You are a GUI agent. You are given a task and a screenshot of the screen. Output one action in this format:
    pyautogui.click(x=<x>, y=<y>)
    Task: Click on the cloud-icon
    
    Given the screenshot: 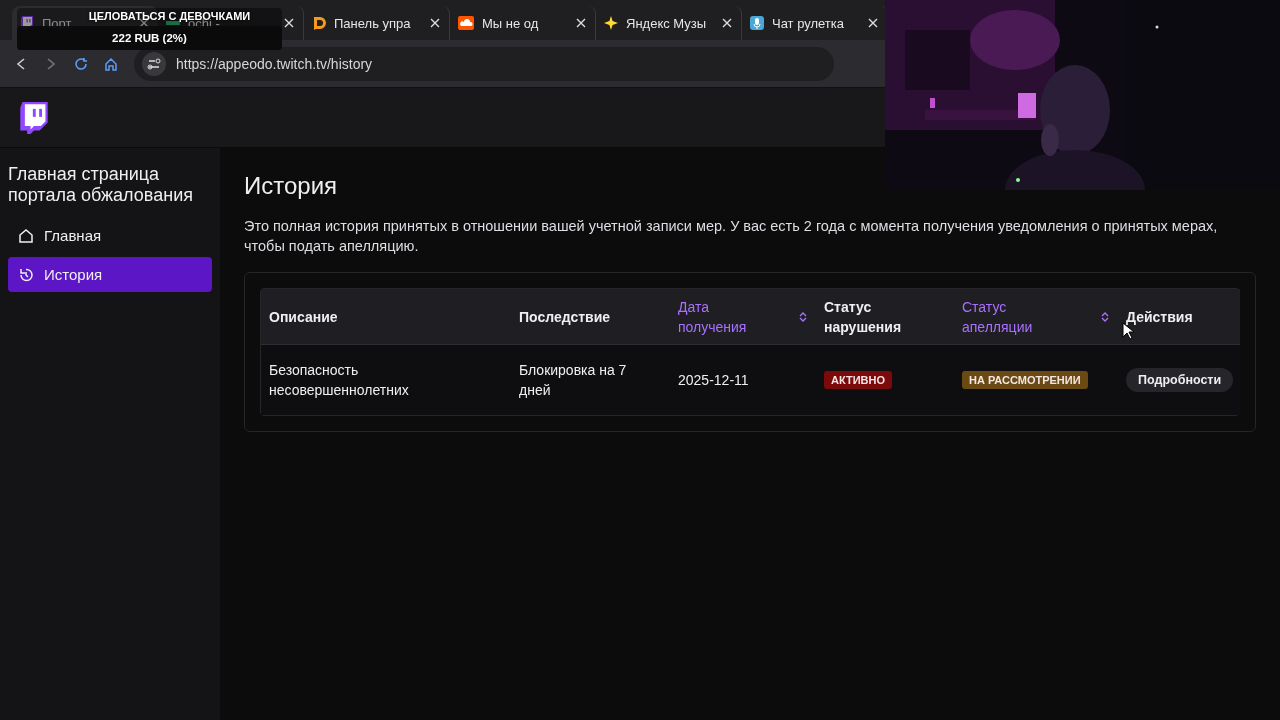 What is the action you would take?
    pyautogui.click(x=466, y=23)
    